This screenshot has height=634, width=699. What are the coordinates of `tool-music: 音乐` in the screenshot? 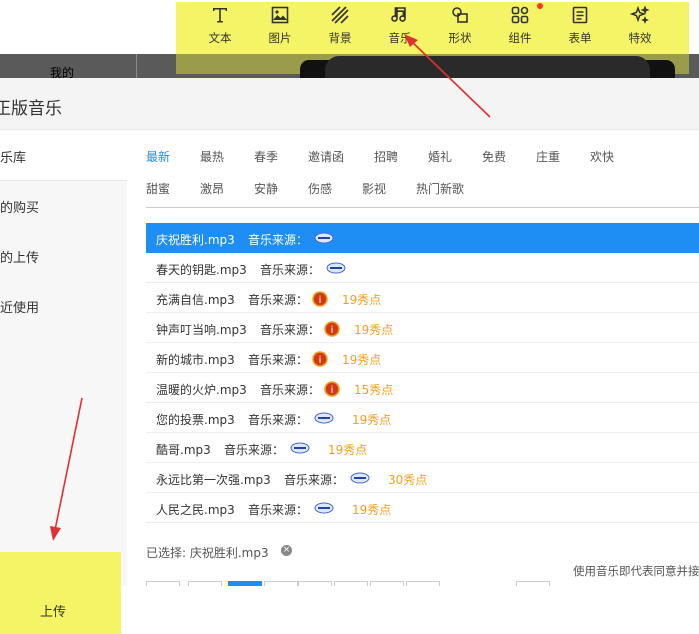 It's located at (400, 27).